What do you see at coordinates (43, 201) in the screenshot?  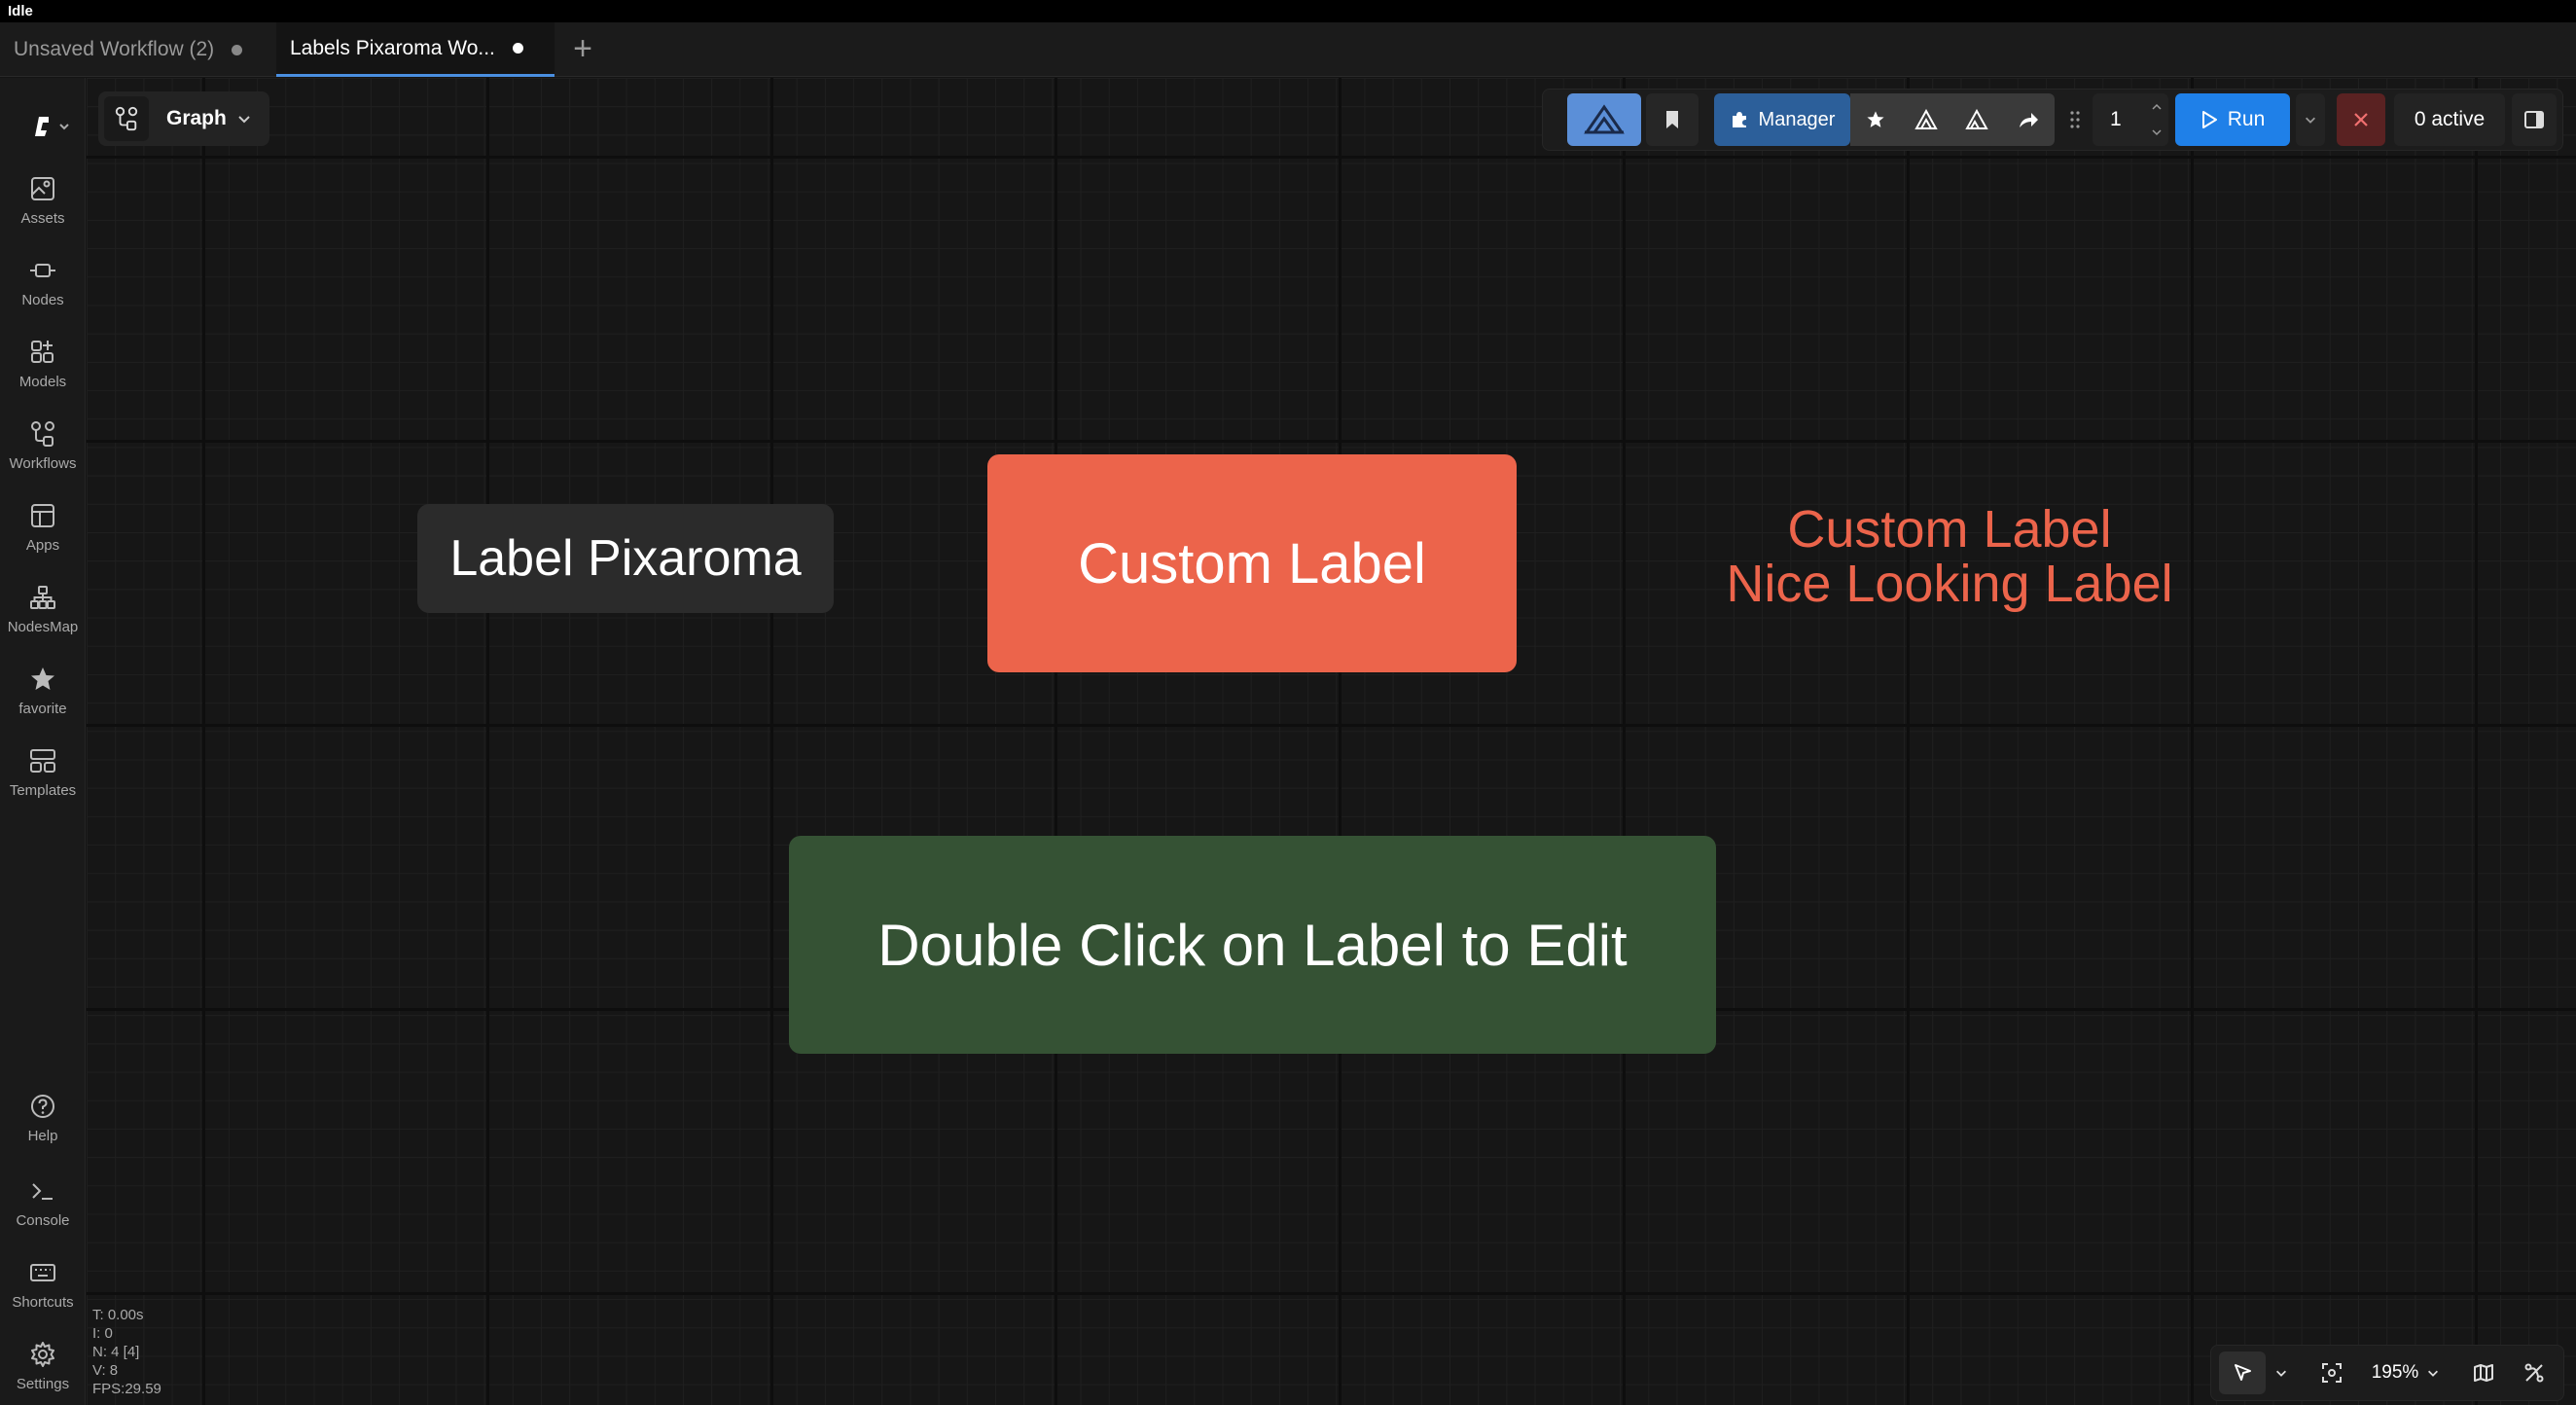 I see `sidebar-item-assets: Assets` at bounding box center [43, 201].